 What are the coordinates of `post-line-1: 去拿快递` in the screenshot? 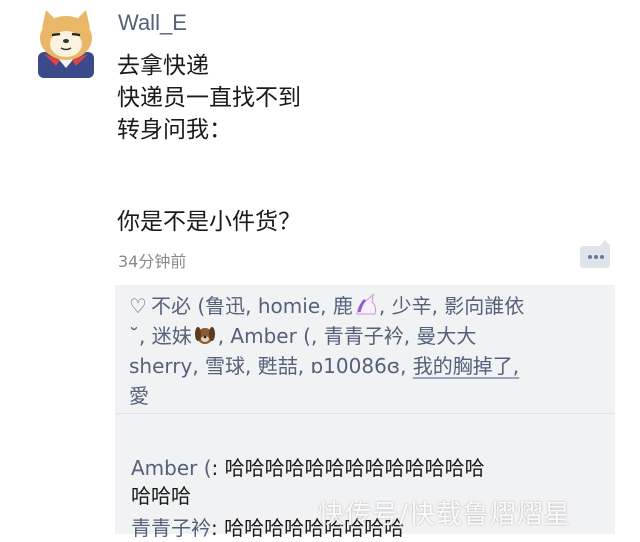 It's located at (163, 66).